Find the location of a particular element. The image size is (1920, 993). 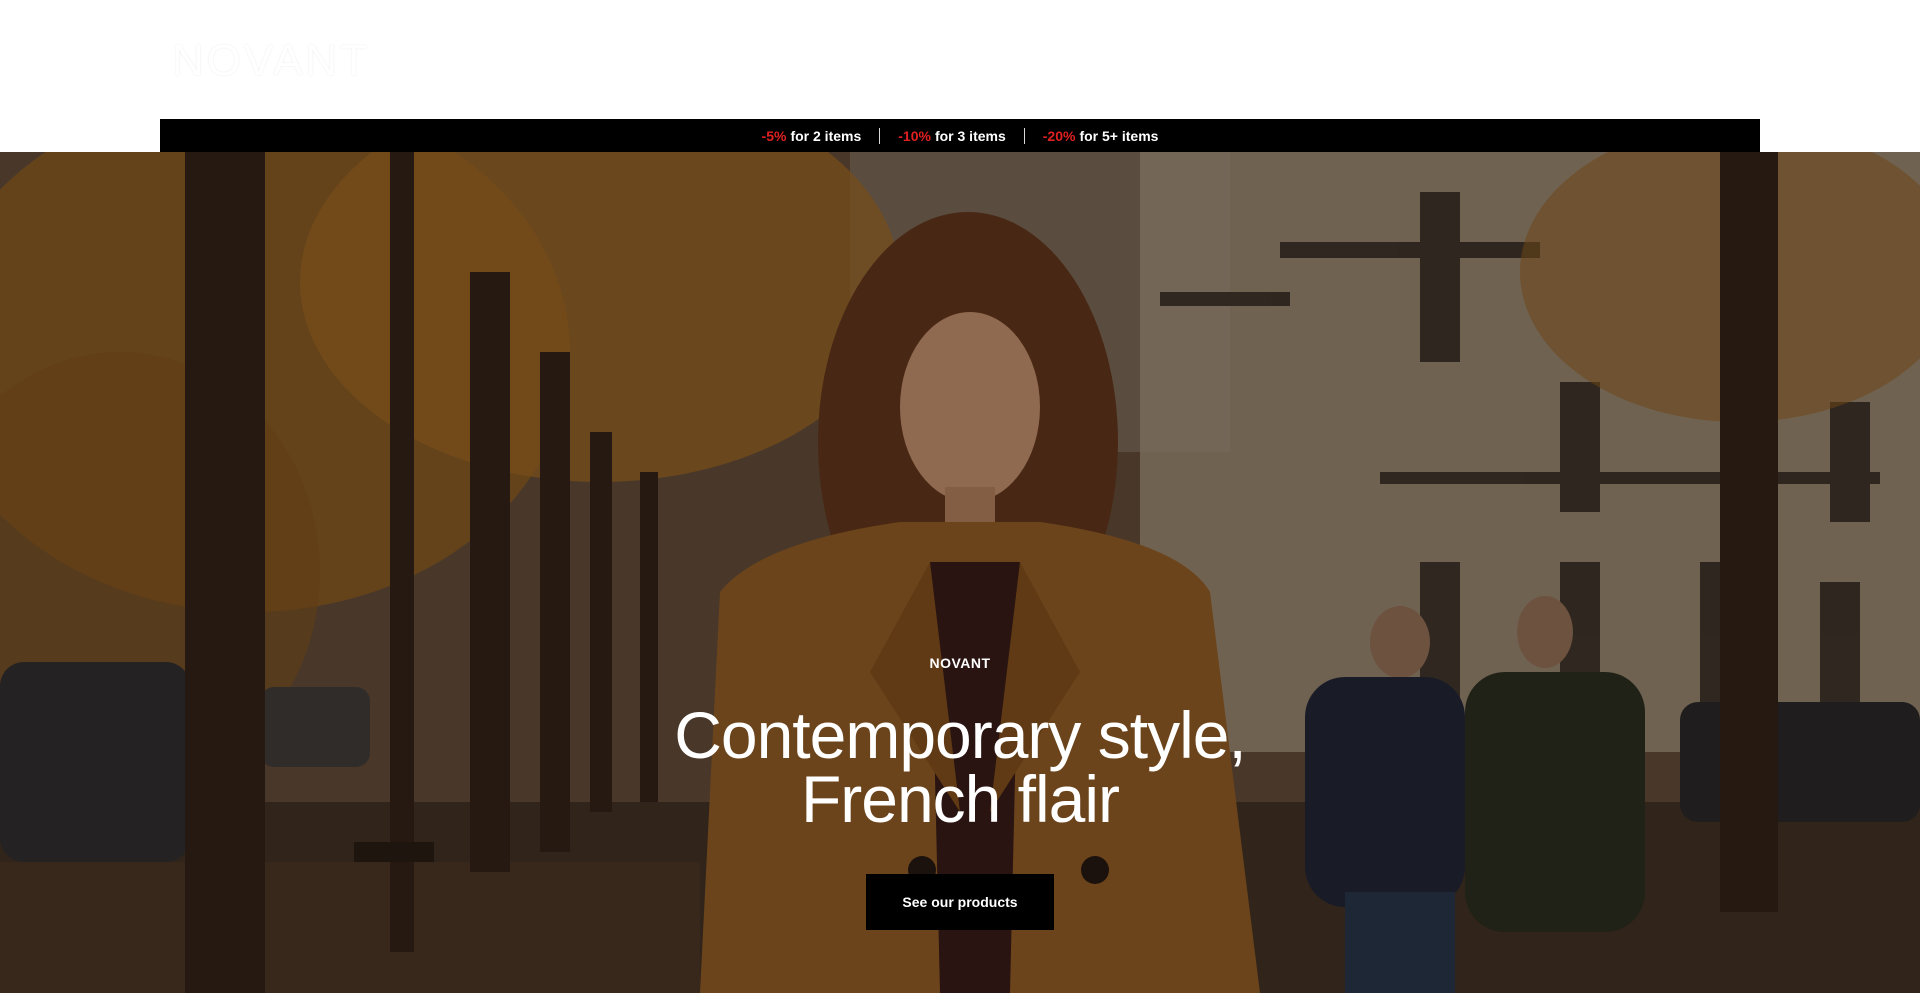

promo-item-5-items: -20% for 5+ items is located at coordinates (1101, 136).